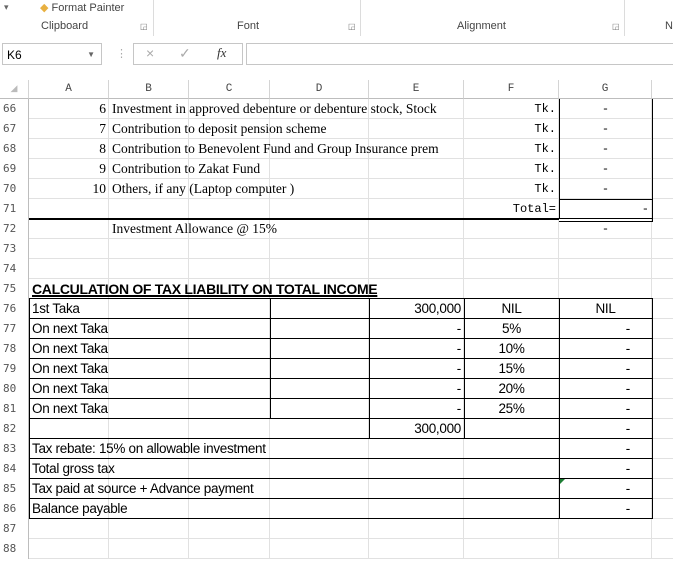 The height and width of the screenshot is (561, 673). Describe the element at coordinates (605, 309) in the screenshot. I see `cell-G76: NIL` at that location.